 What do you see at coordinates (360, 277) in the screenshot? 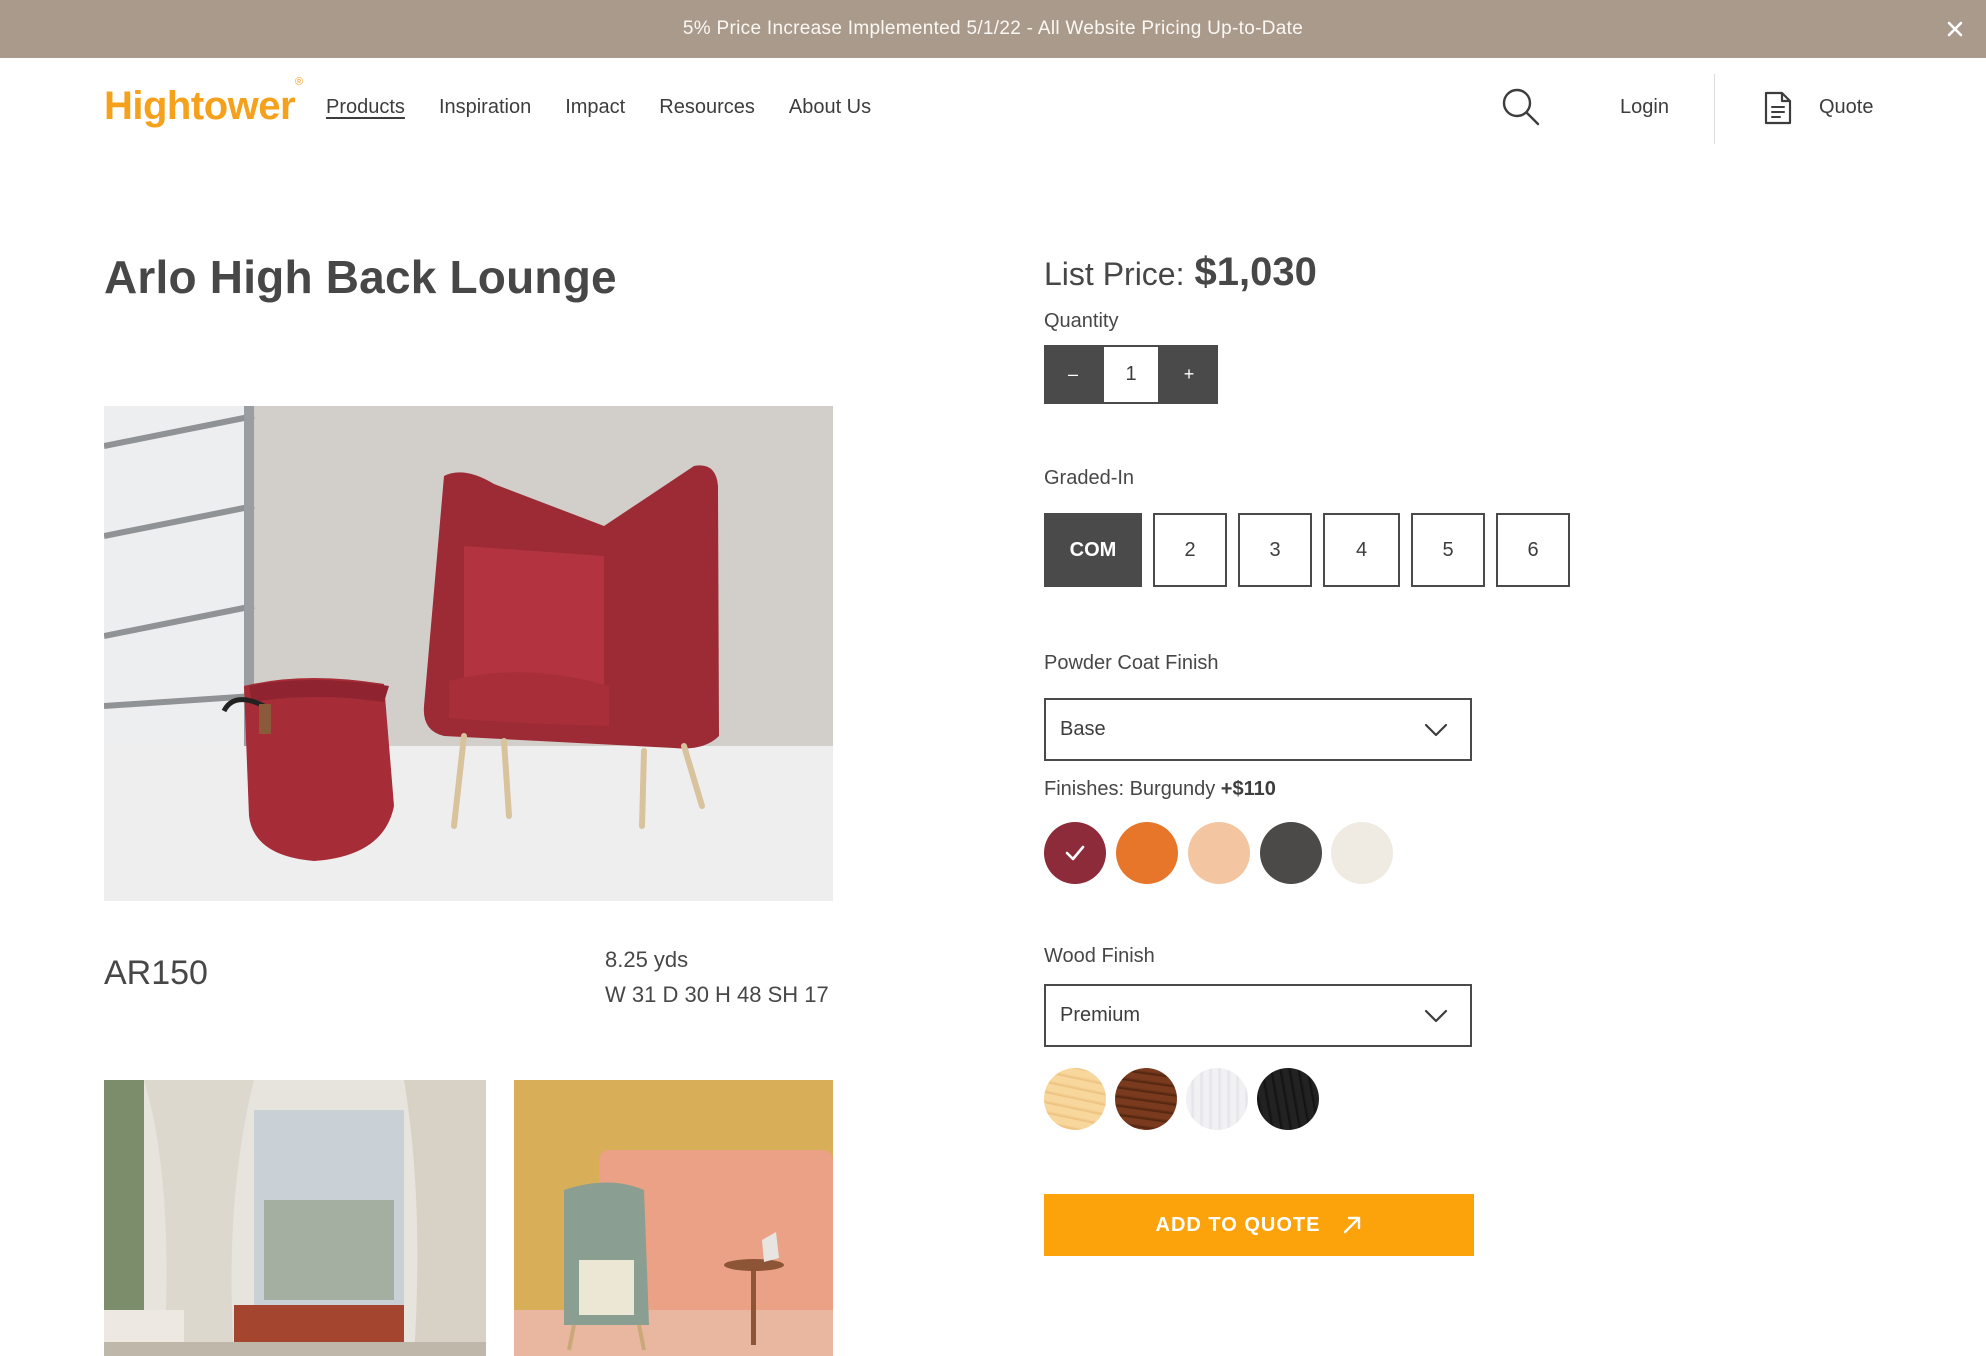
I see `product-title: Arlo High Back Lounge` at bounding box center [360, 277].